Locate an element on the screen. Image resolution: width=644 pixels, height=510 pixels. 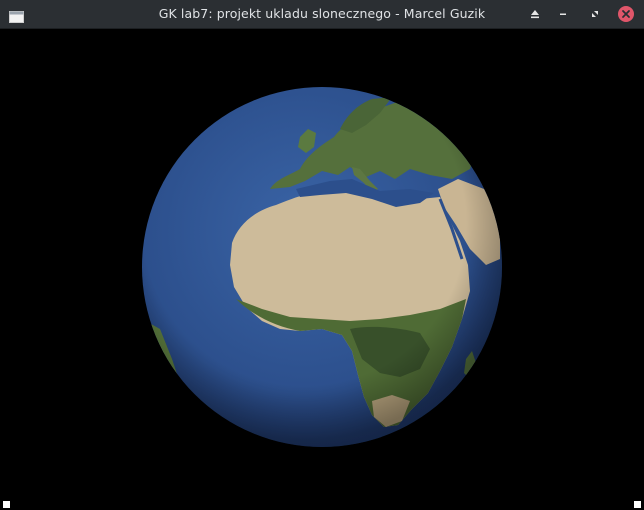
keep-above-icon is located at coordinates (535, 14).